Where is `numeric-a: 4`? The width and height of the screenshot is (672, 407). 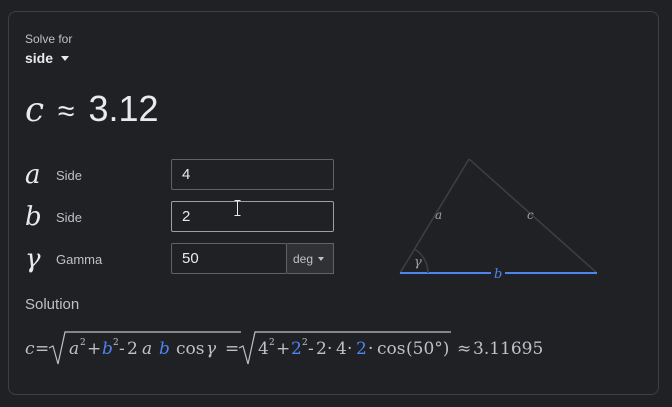
numeric-a: 4 is located at coordinates (263, 349).